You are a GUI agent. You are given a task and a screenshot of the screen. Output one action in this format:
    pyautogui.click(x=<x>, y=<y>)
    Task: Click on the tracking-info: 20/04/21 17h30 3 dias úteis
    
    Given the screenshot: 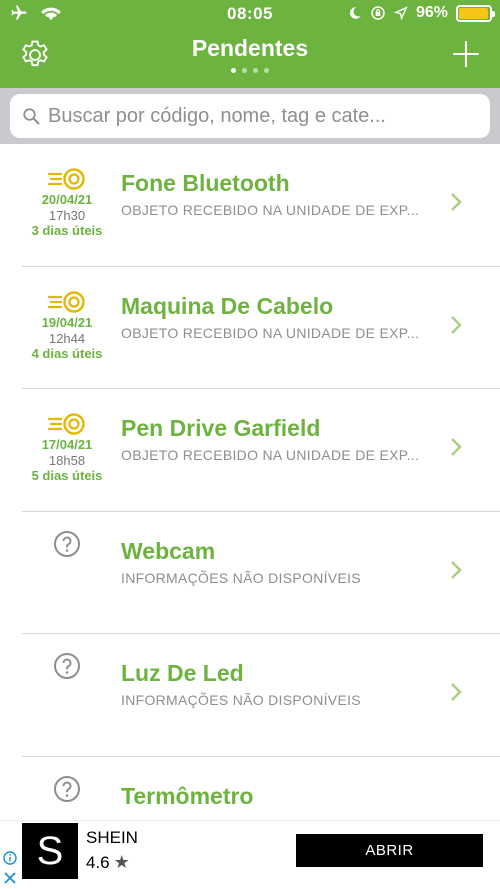 What is the action you would take?
    pyautogui.click(x=67, y=202)
    